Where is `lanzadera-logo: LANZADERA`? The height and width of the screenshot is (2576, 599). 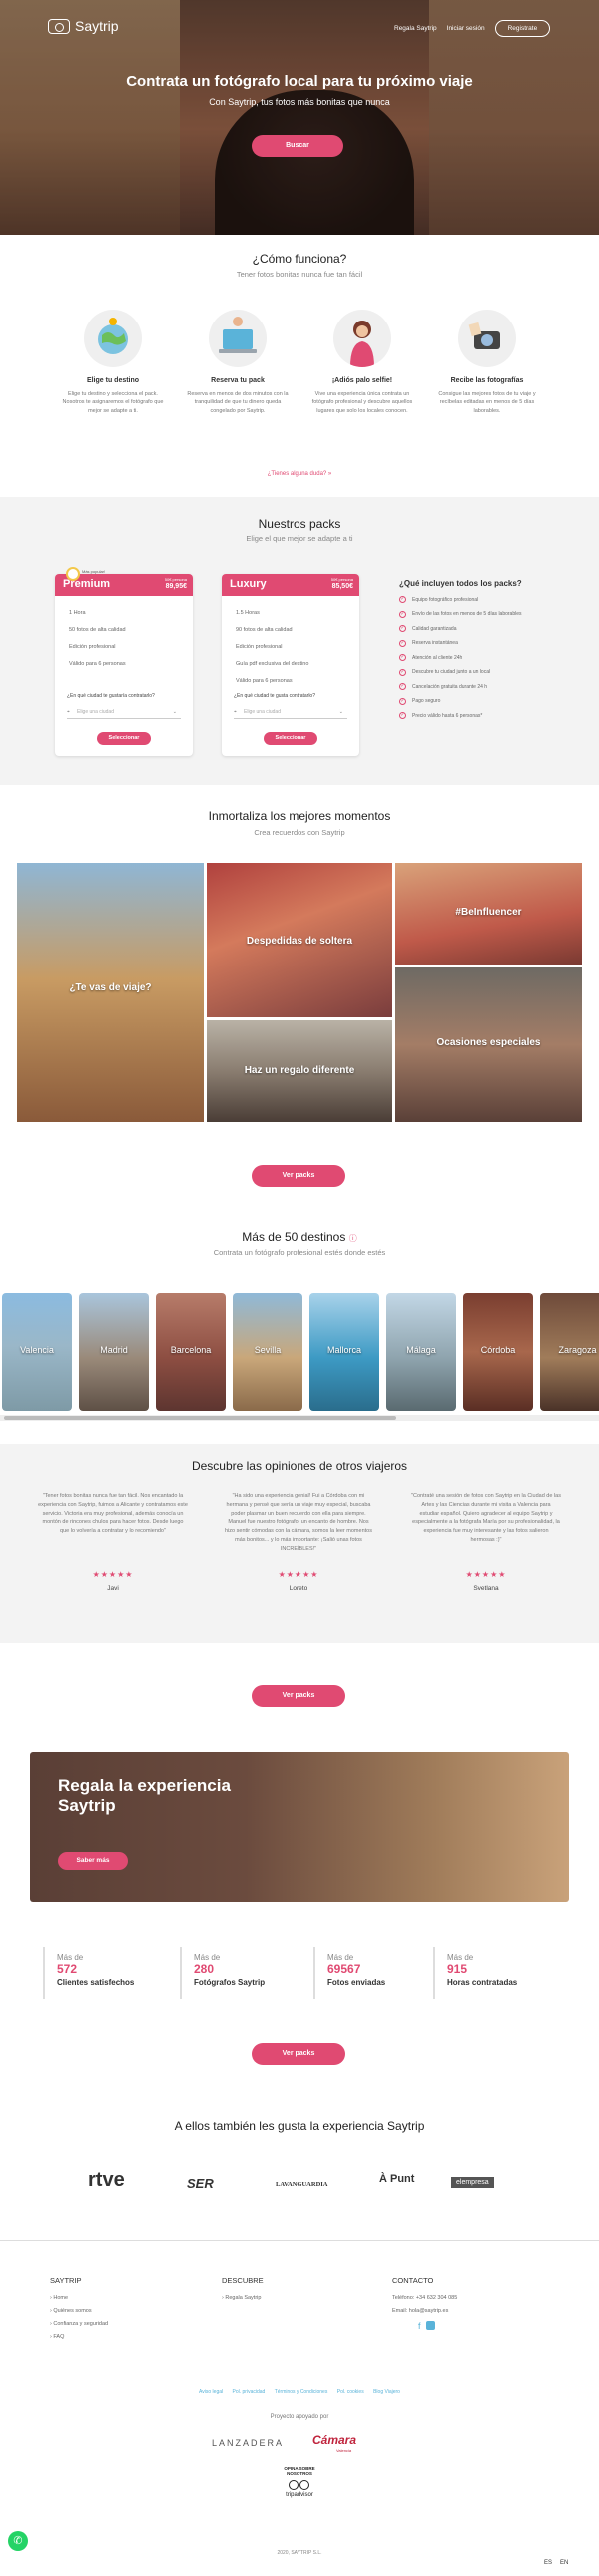
lanzadera-logo: LANZADERA is located at coordinates (248, 2443).